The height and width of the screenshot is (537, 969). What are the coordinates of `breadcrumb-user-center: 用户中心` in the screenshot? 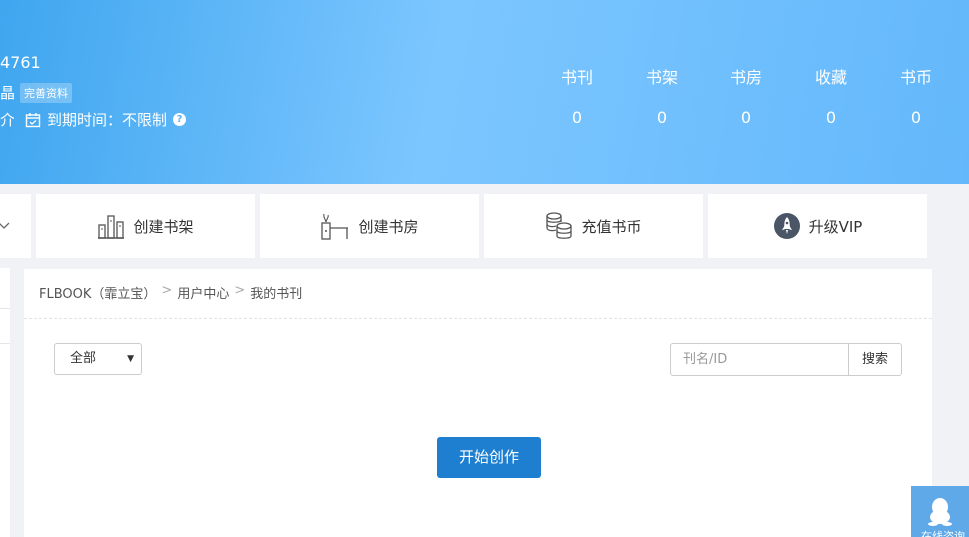 It's located at (203, 292).